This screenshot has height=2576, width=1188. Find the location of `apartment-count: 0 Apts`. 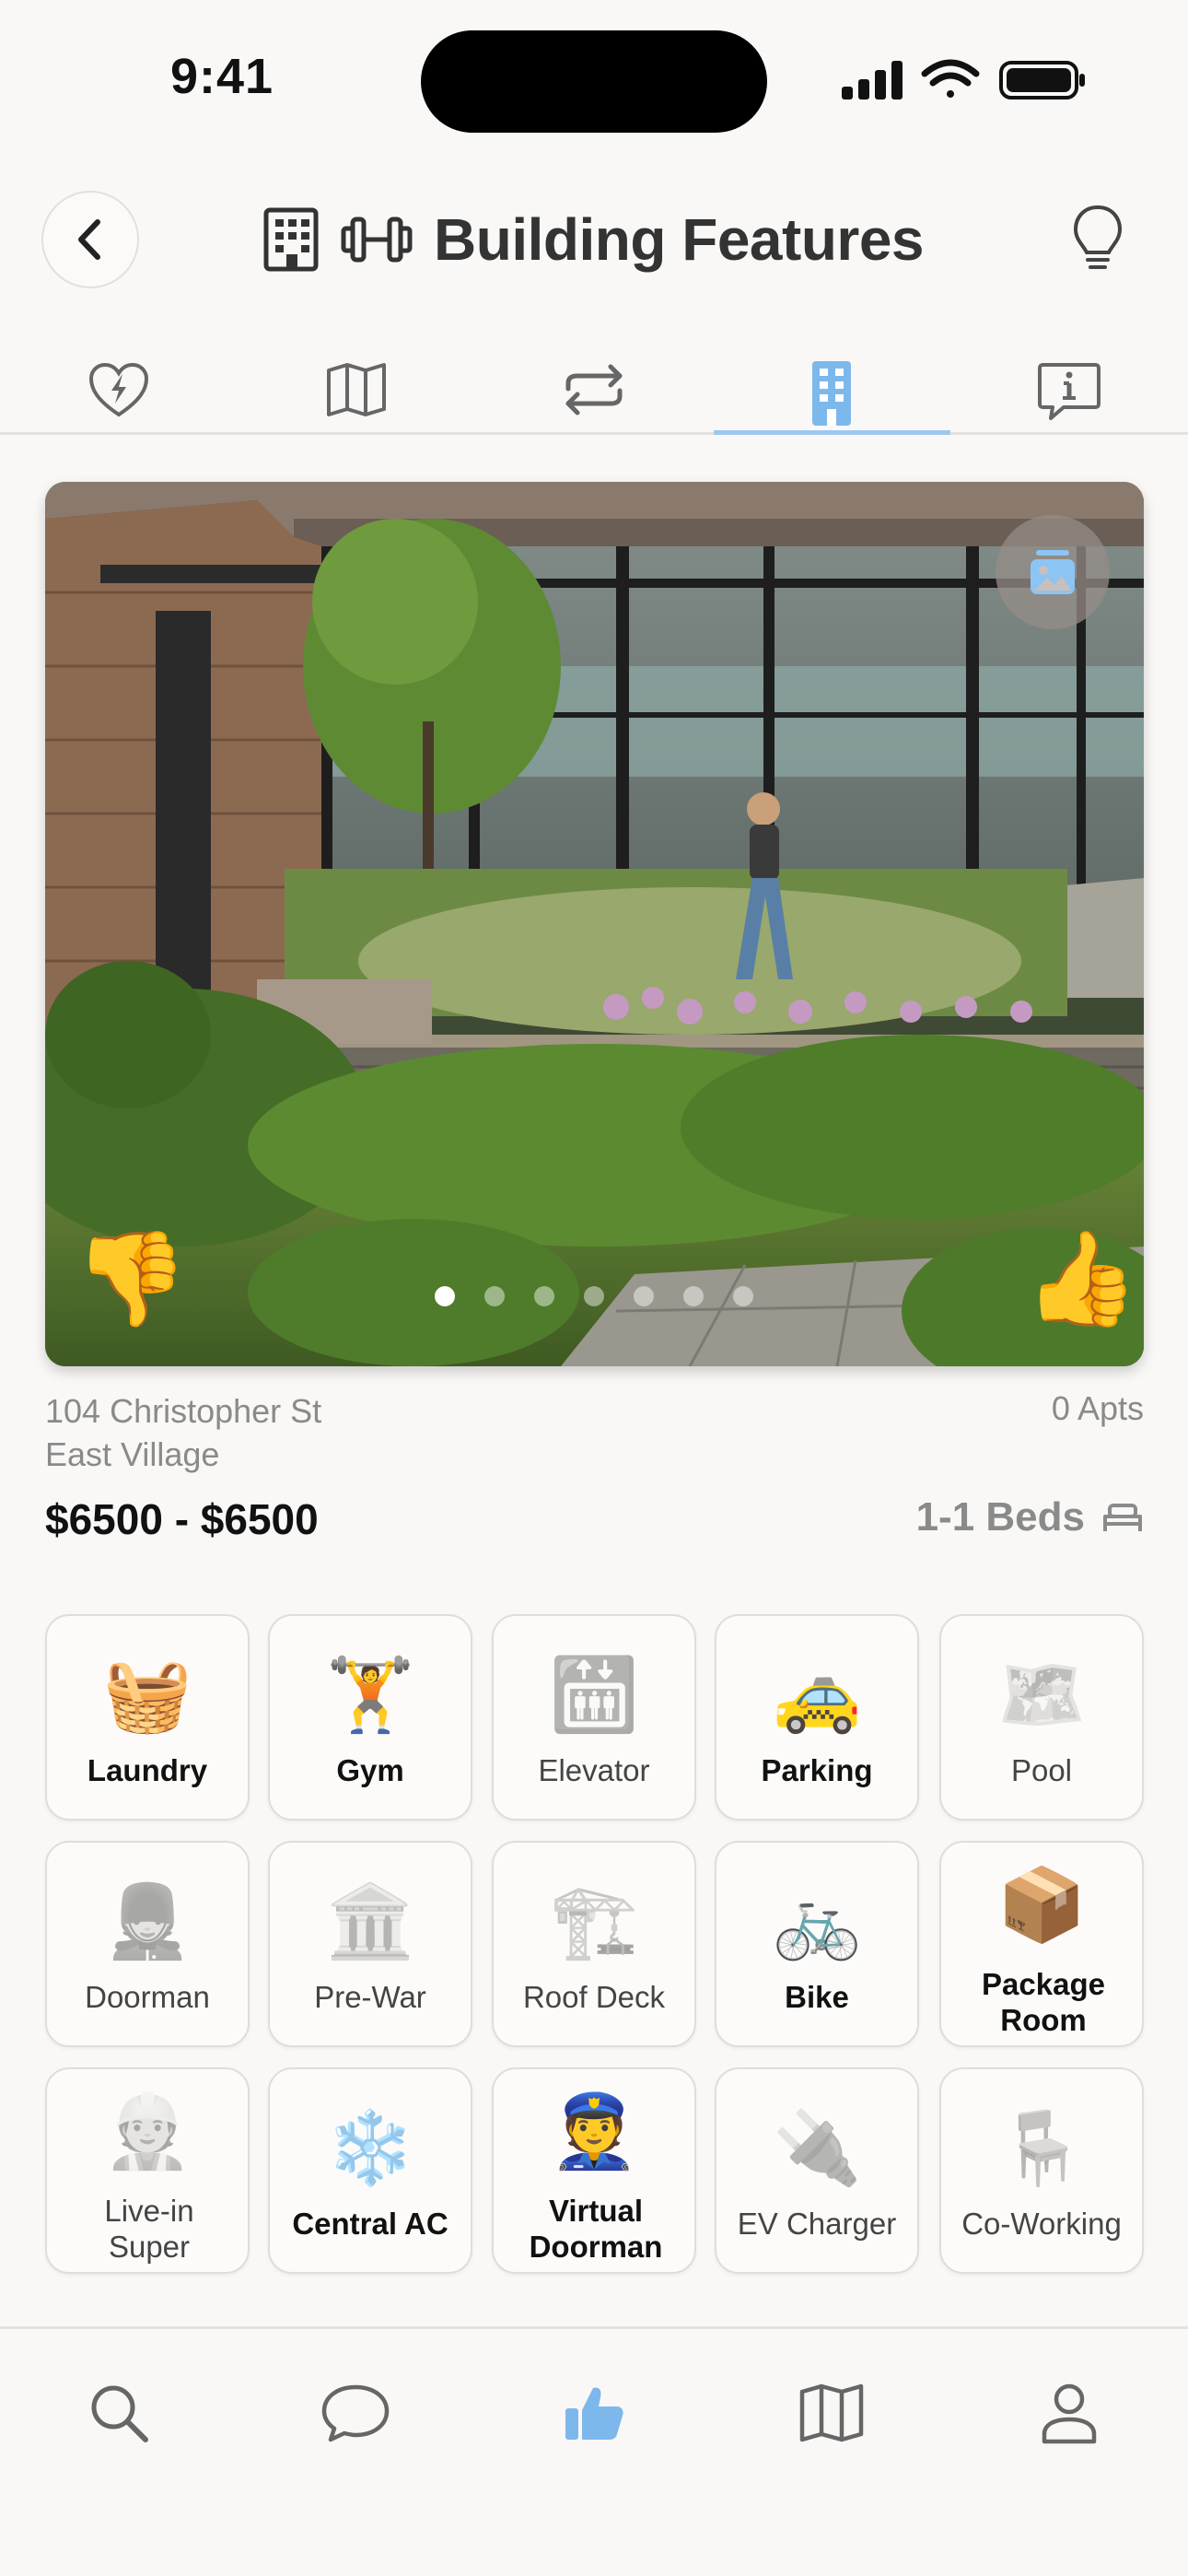

apartment-count: 0 Apts is located at coordinates (1097, 1408).